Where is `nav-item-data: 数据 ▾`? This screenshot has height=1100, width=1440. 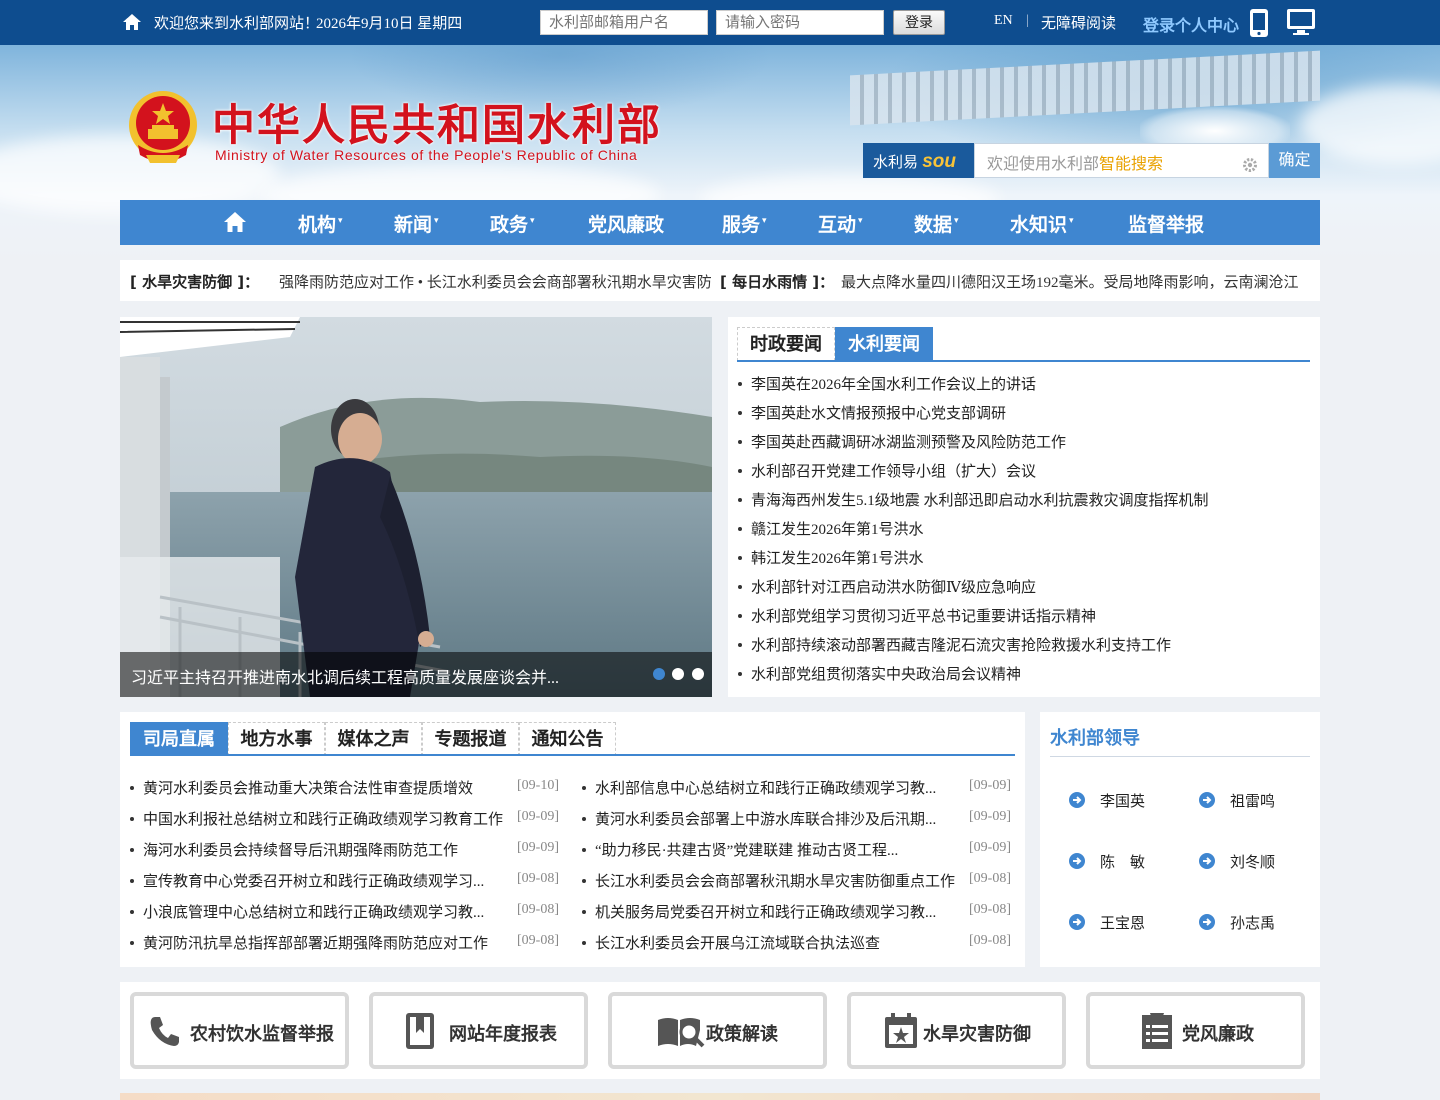
nav-item-data: 数据 ▾ is located at coordinates (936, 223).